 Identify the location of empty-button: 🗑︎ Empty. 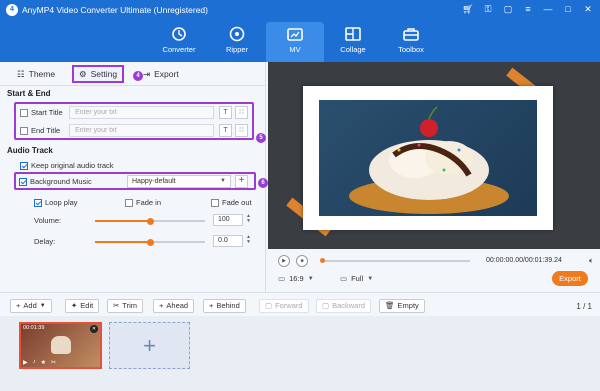
(402, 306).